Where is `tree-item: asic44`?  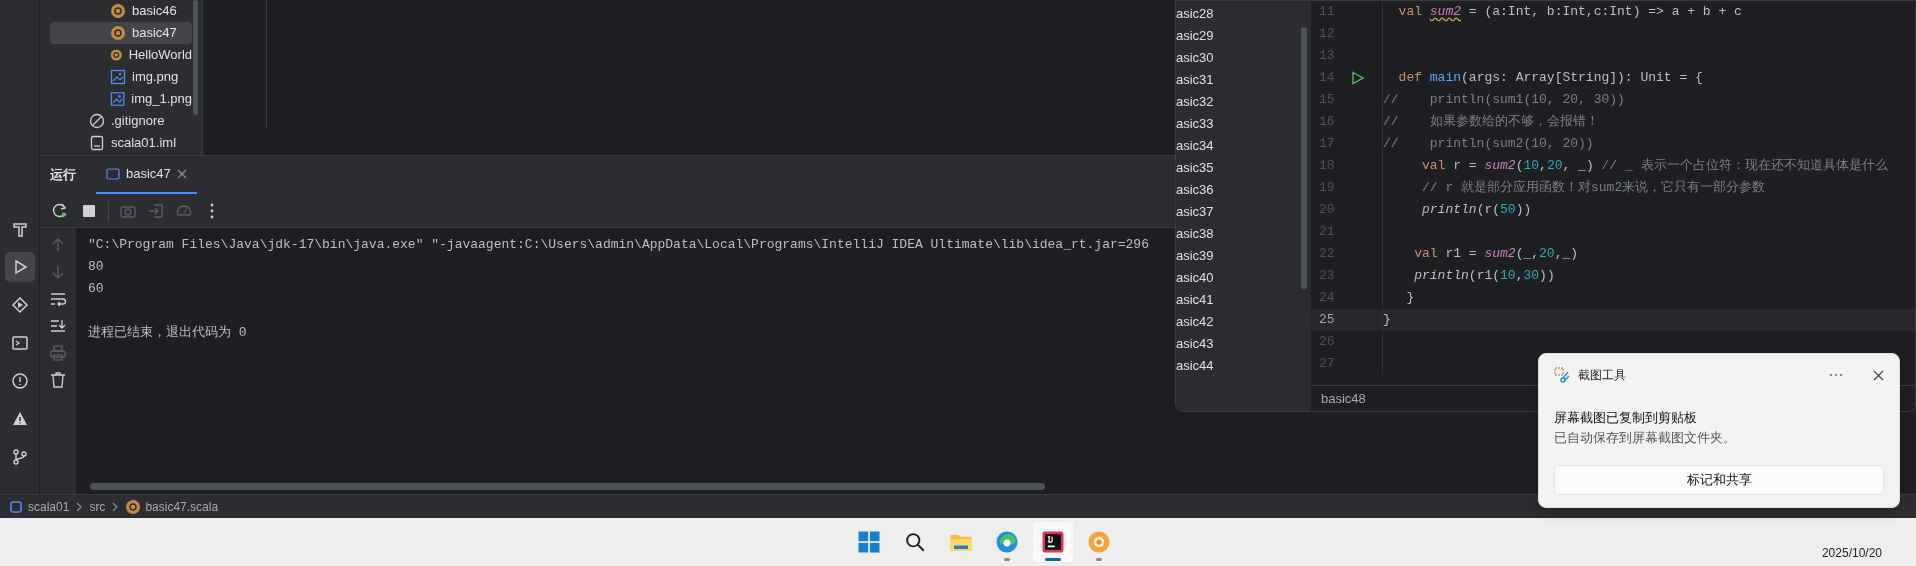 tree-item: asic44 is located at coordinates (1243, 366).